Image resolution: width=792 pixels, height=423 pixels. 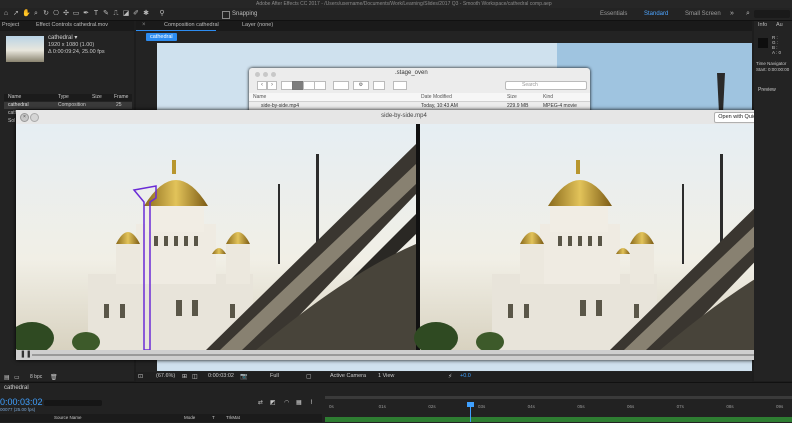 What do you see at coordinates (86, 14) in the screenshot?
I see `pen-tool-icon: ✒` at bounding box center [86, 14].